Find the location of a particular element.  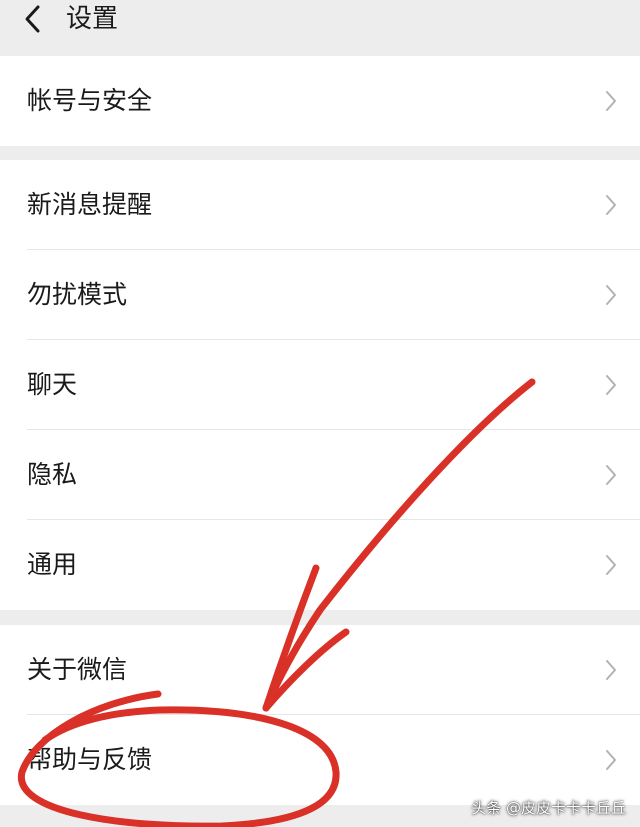

settings-item-chat: 聊天 is located at coordinates (320, 385).